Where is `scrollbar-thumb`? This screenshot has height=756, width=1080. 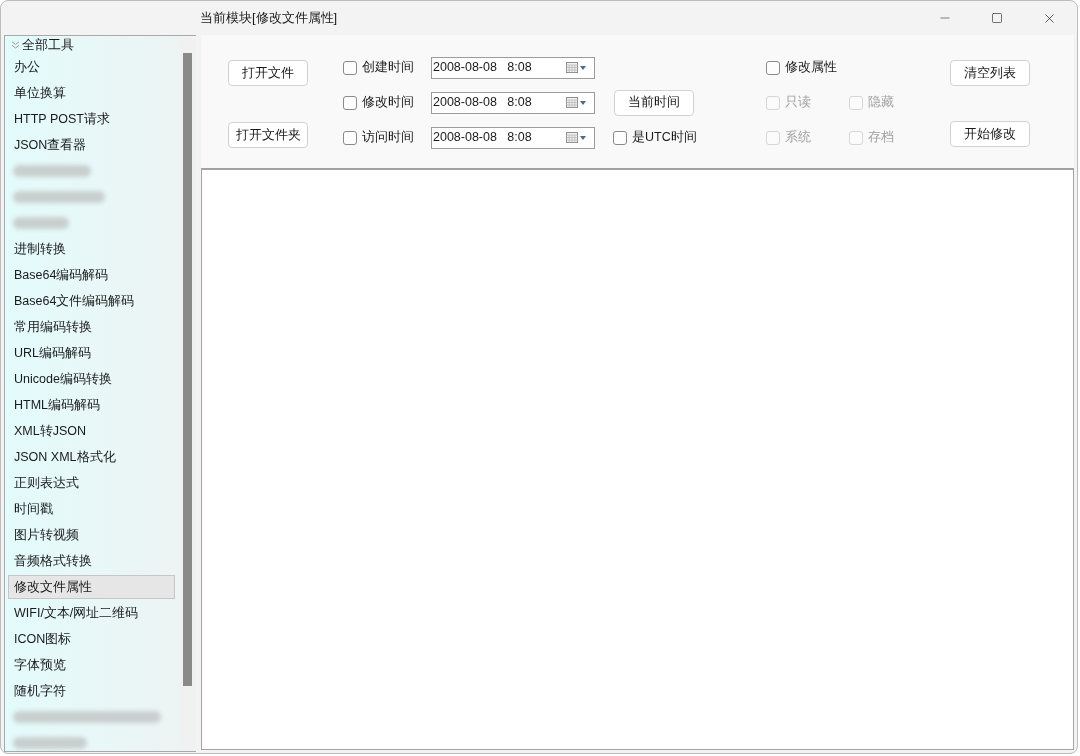 scrollbar-thumb is located at coordinates (187, 369).